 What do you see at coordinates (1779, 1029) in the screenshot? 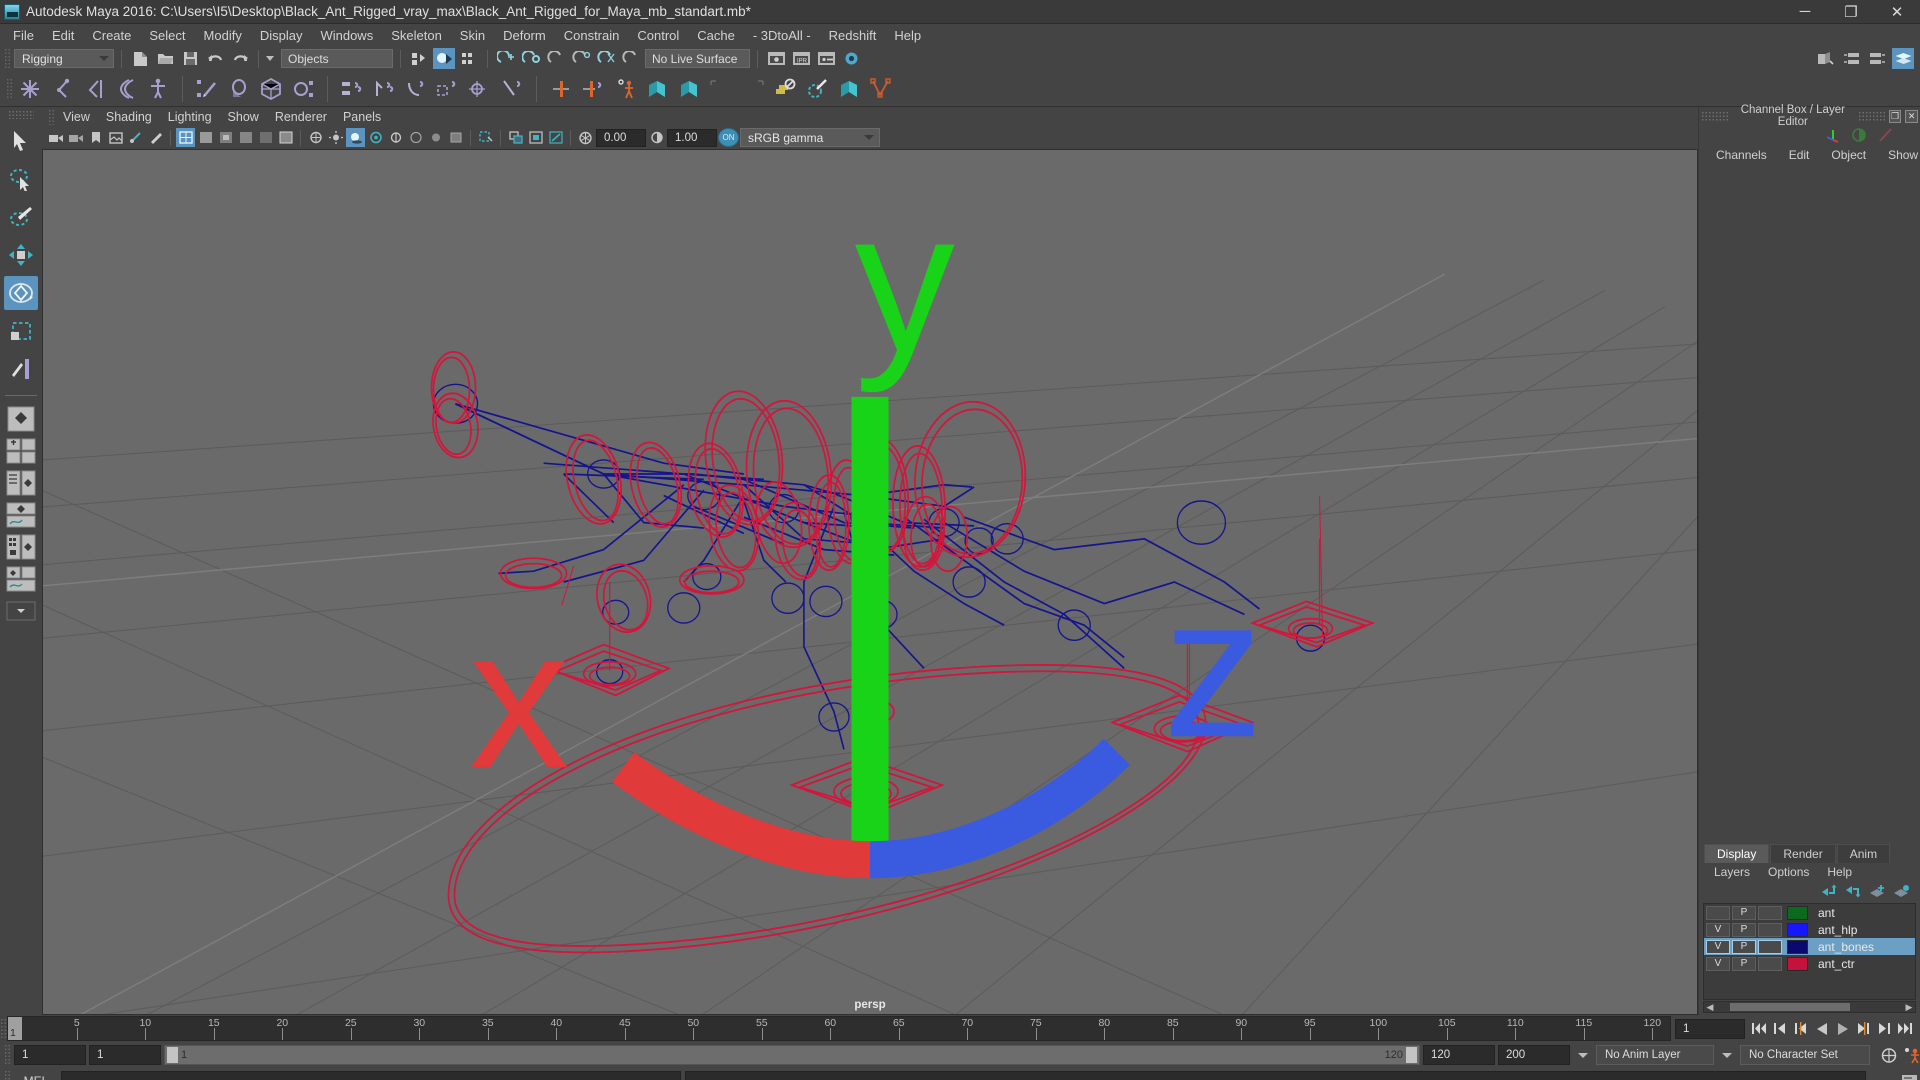
I see `step-back-keyframe-button` at bounding box center [1779, 1029].